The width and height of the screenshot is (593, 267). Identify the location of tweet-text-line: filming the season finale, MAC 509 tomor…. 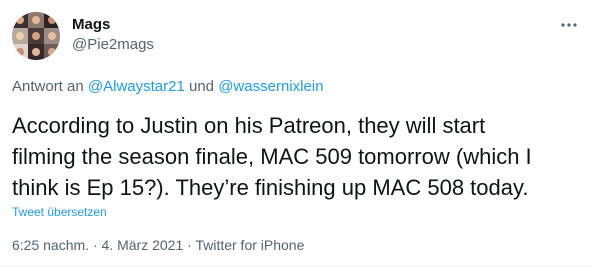
(272, 156).